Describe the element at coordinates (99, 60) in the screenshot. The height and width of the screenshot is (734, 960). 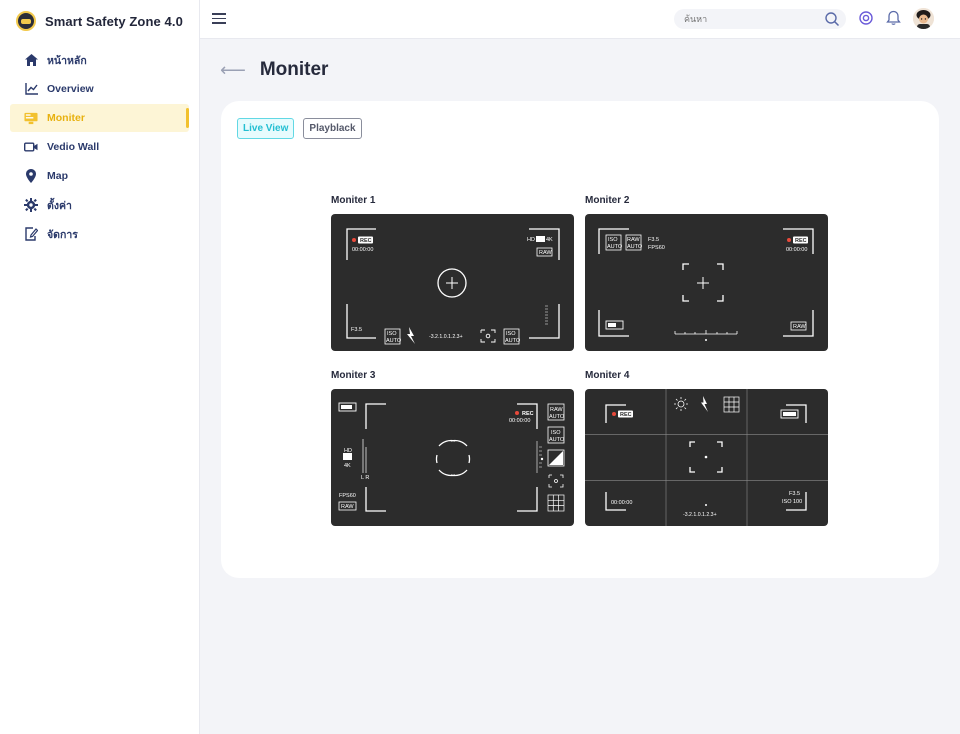
I see `sidebar-item-home: หน้าหลัก` at that location.